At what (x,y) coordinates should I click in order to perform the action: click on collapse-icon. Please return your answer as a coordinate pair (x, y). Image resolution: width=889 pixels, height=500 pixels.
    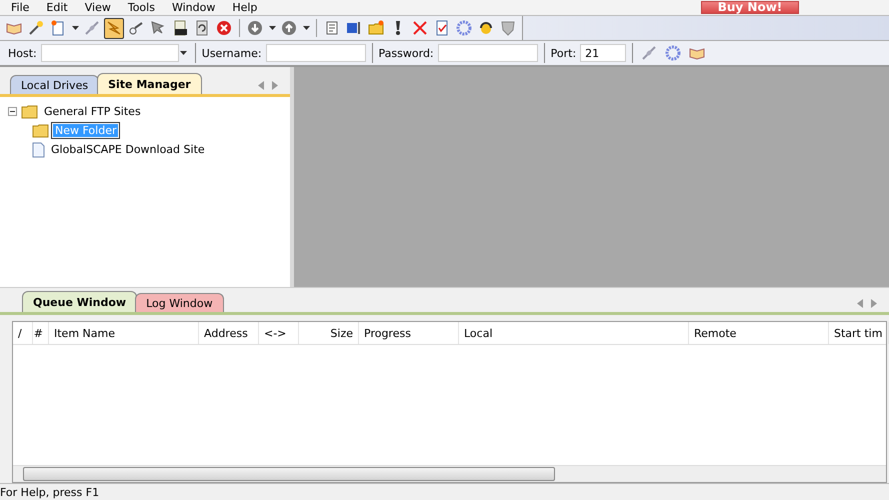
    Looking at the image, I should click on (12, 111).